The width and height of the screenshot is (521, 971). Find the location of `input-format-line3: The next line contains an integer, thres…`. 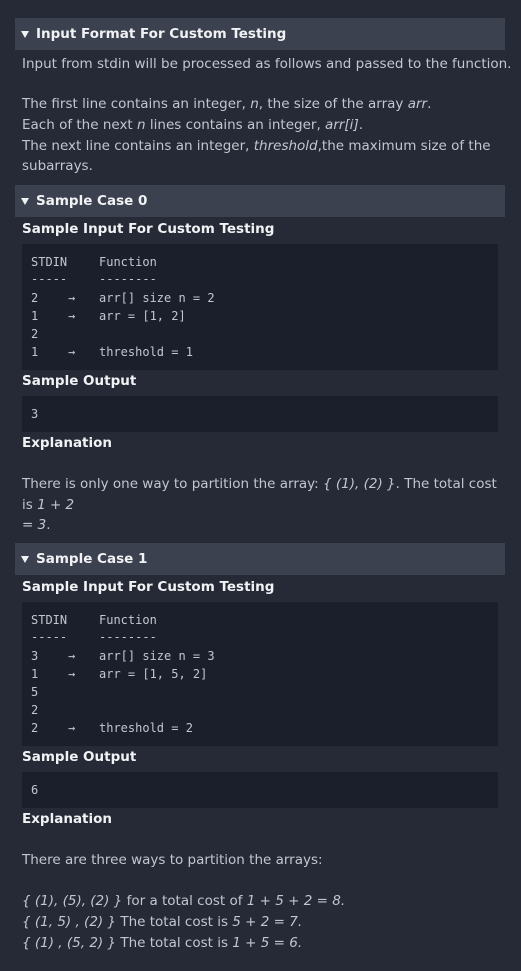

input-format-line3: The next line contains an integer, thres… is located at coordinates (256, 146).